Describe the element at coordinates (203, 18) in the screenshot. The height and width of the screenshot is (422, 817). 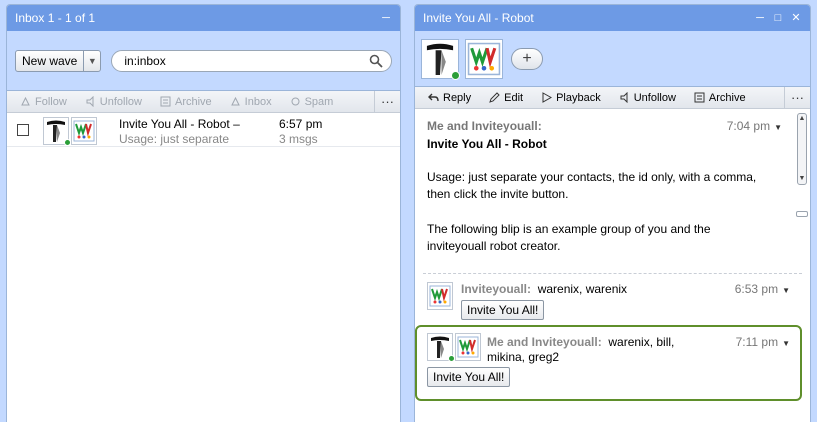
I see `inbox-titlebar: Inbox 1 - 1 of 1 ─` at that location.